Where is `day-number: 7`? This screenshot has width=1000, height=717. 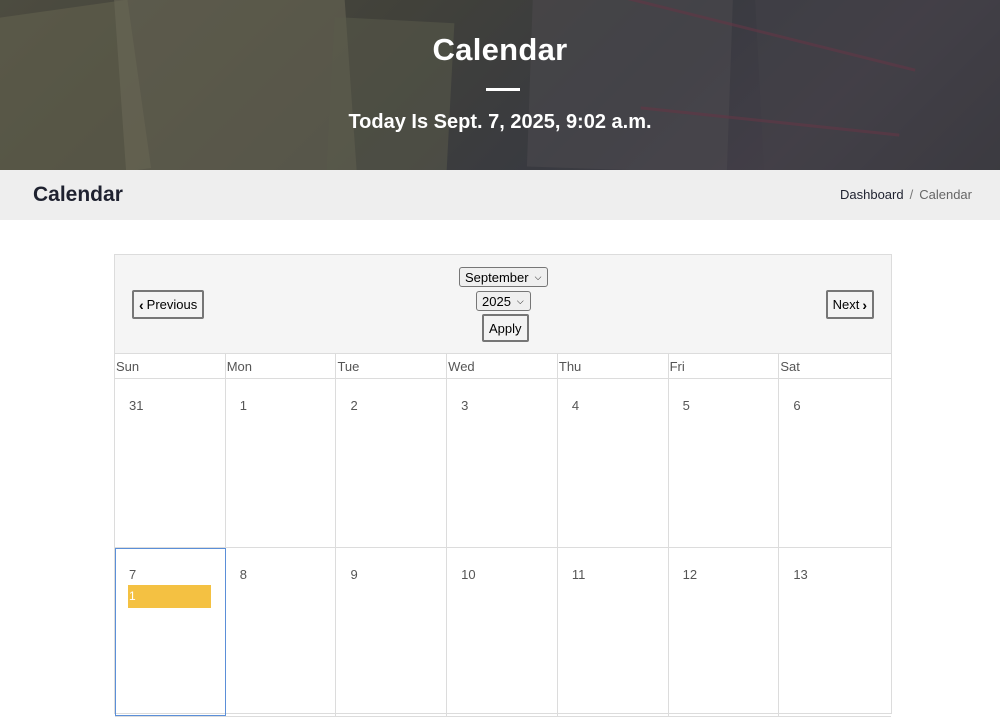
day-number: 7 is located at coordinates (133, 574).